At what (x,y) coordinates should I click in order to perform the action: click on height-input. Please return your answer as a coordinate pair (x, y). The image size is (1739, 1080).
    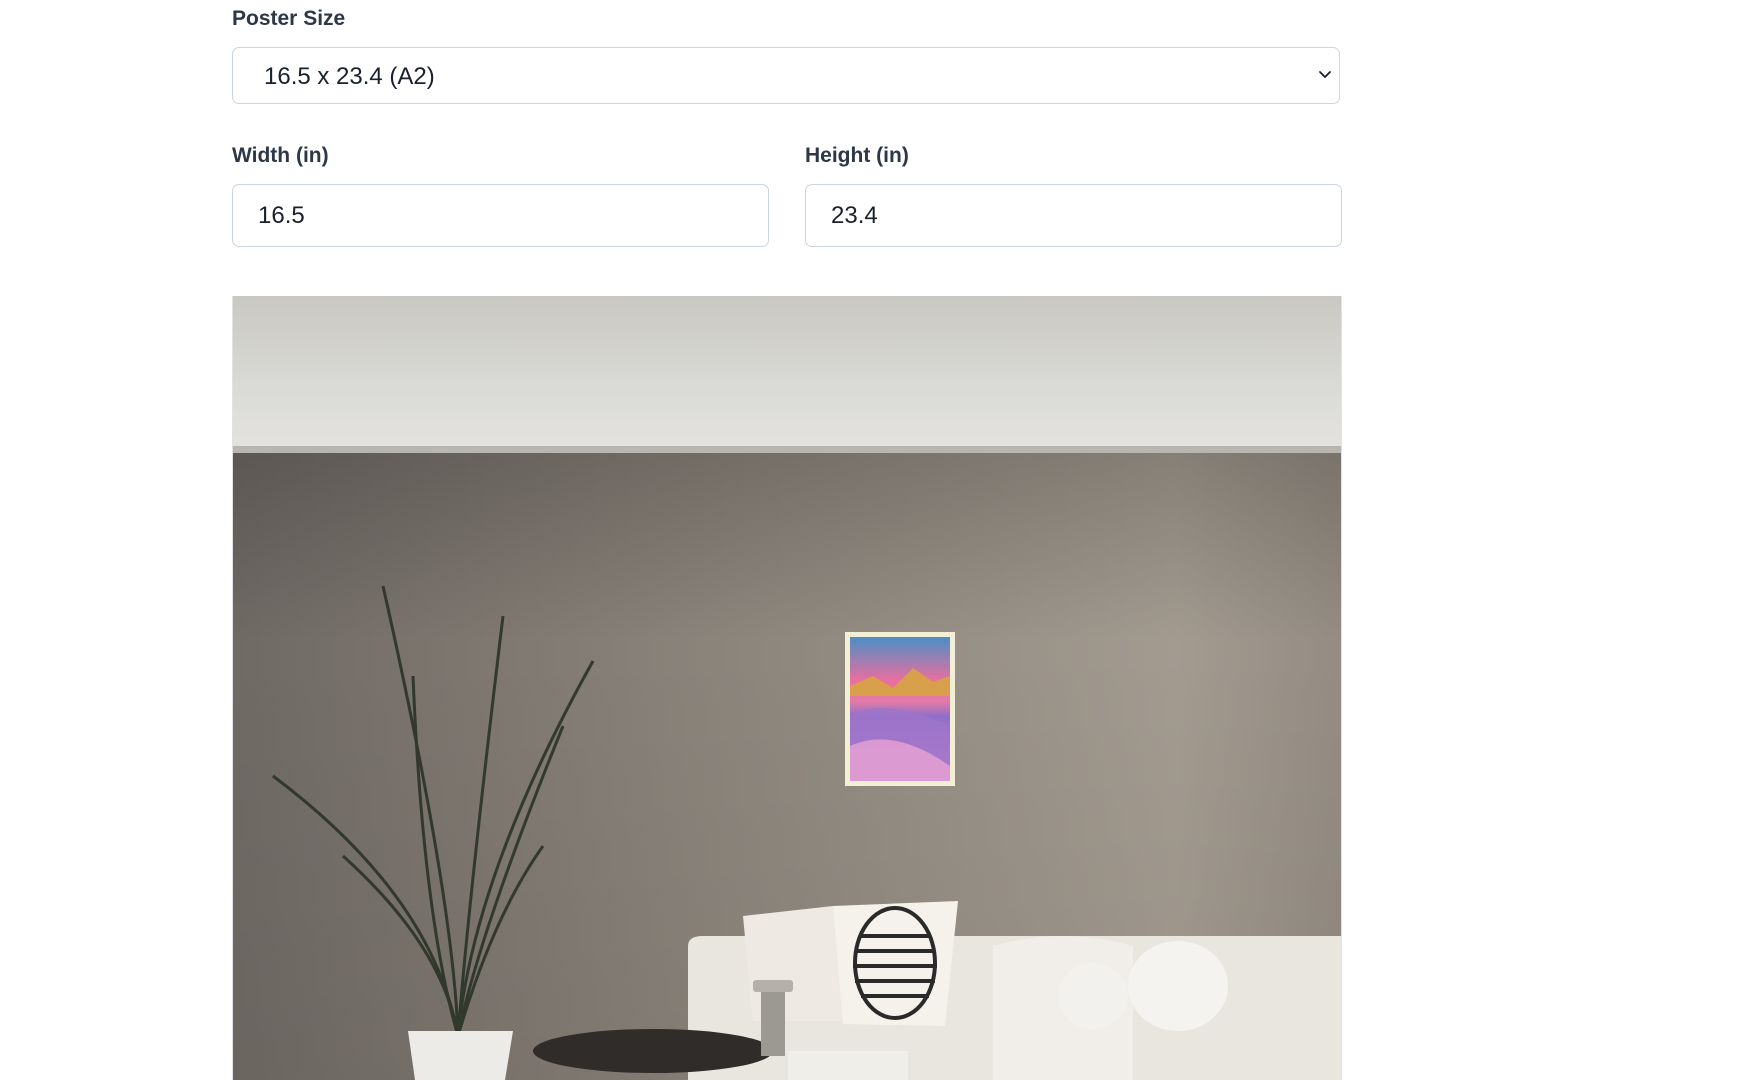
    Looking at the image, I should click on (1073, 215).